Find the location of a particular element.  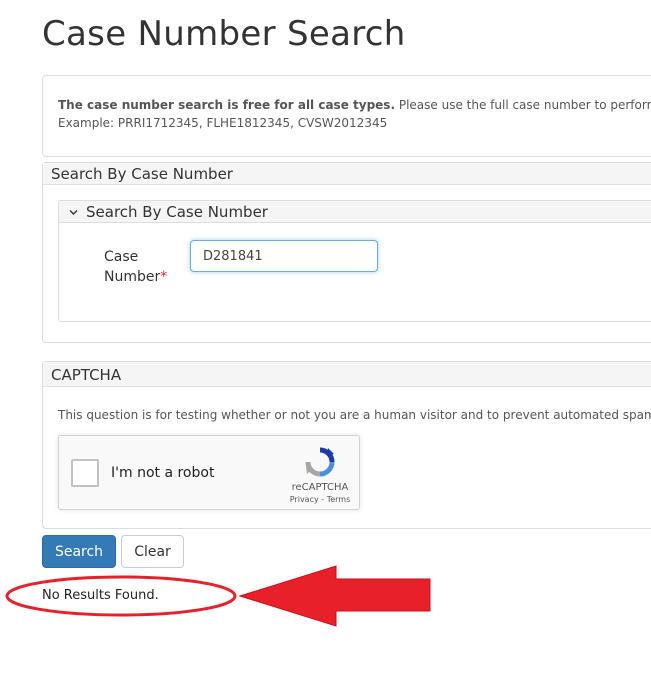

case-number-label-line1: Case is located at coordinates (121, 257).